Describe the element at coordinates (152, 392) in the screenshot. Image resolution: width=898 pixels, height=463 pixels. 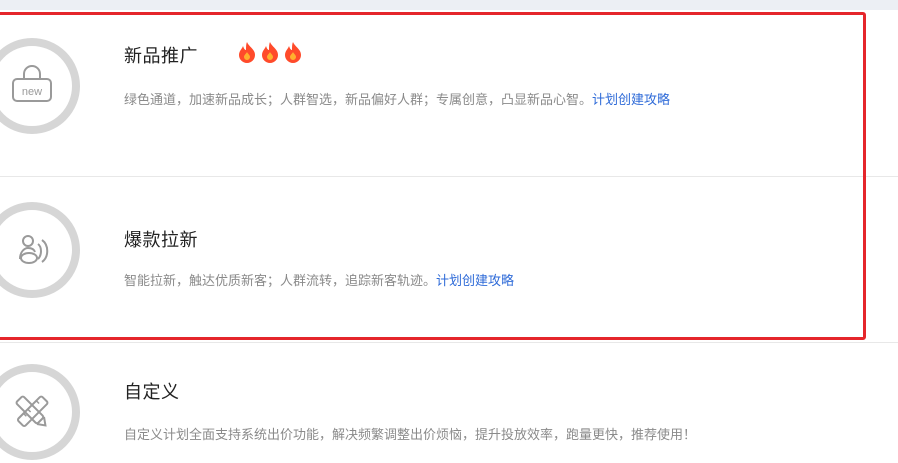
I see `plan-title: 自定义` at that location.